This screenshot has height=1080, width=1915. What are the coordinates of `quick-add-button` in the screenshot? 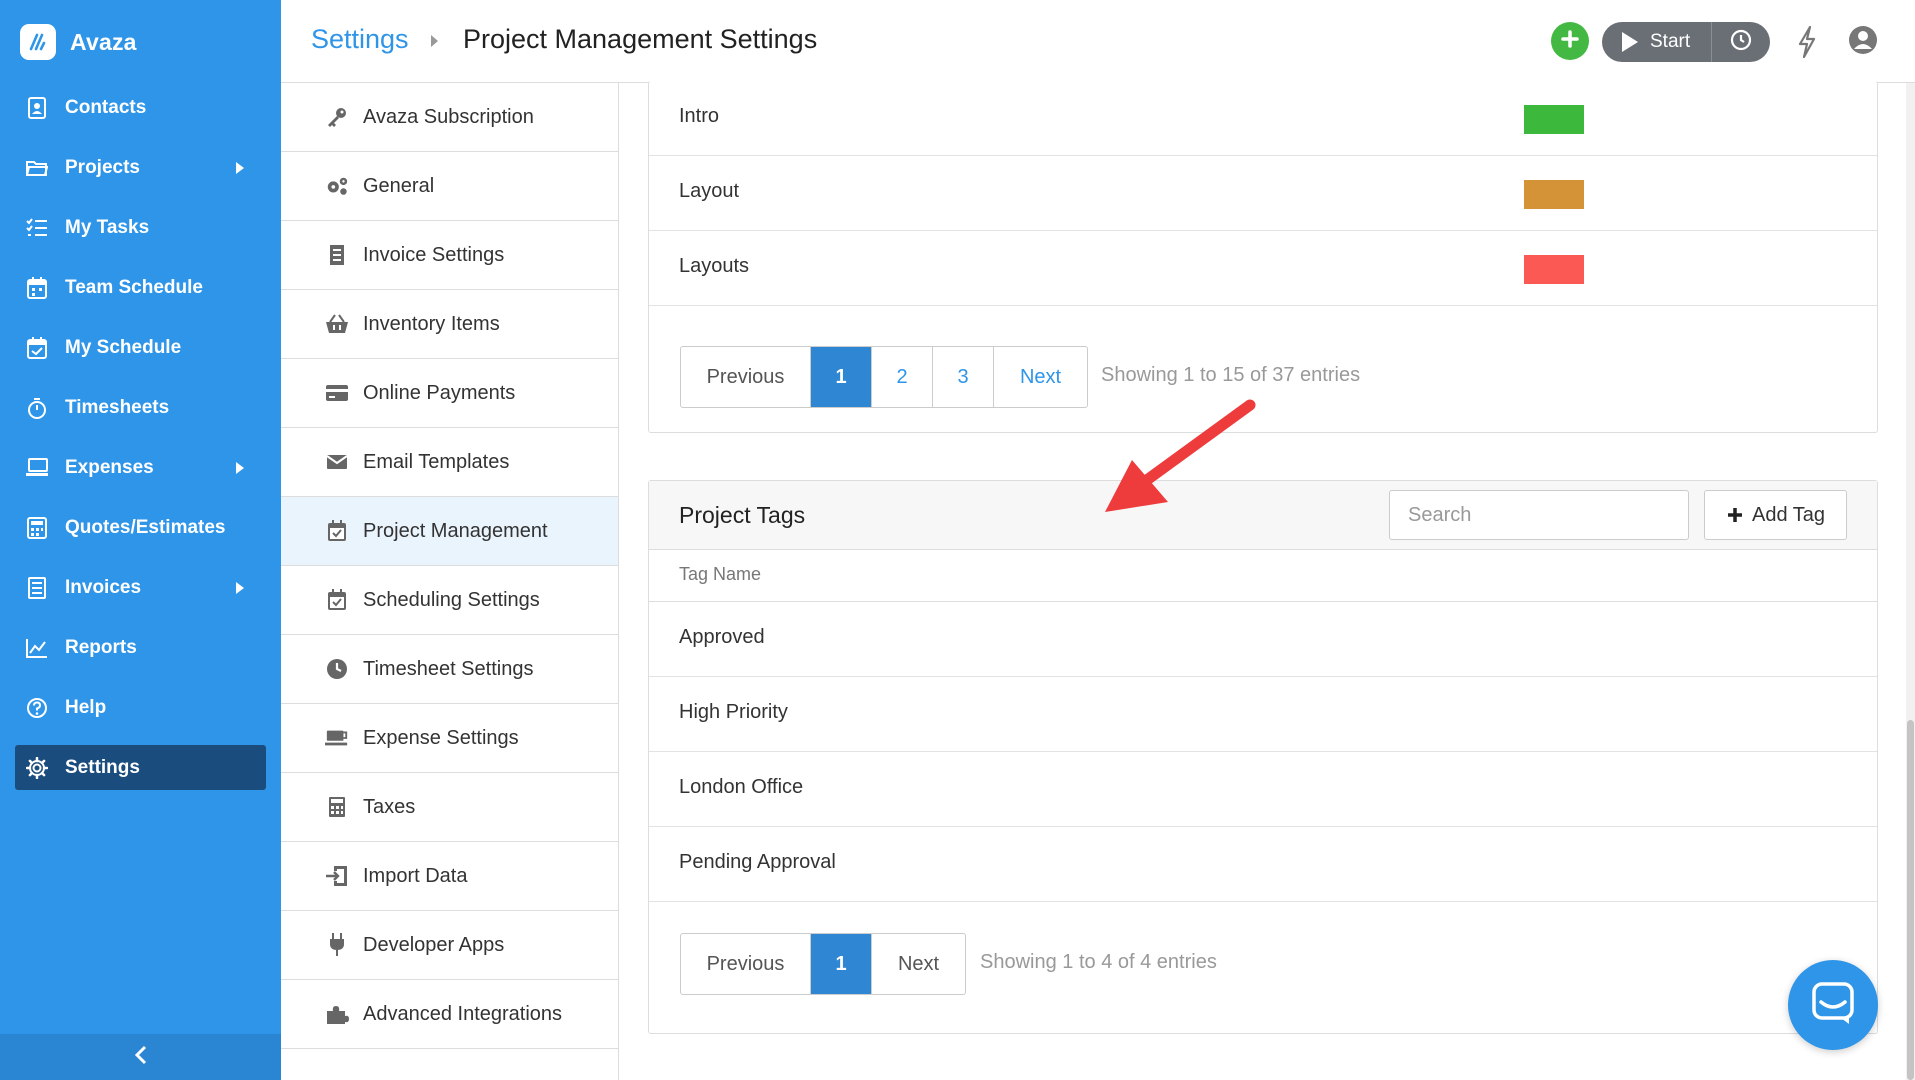 It's located at (1570, 41).